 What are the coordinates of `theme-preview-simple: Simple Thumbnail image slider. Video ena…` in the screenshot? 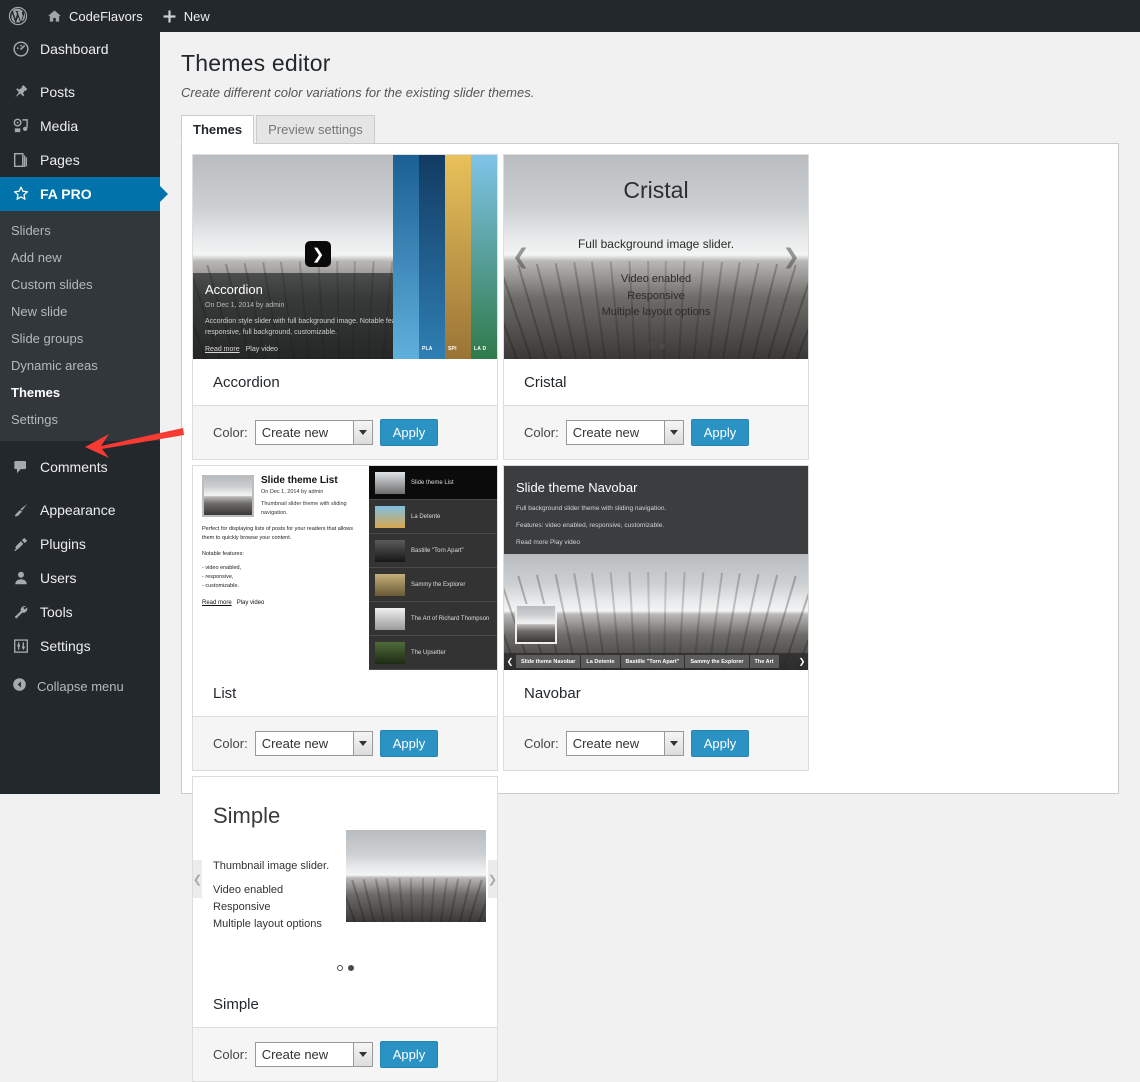 It's located at (345, 879).